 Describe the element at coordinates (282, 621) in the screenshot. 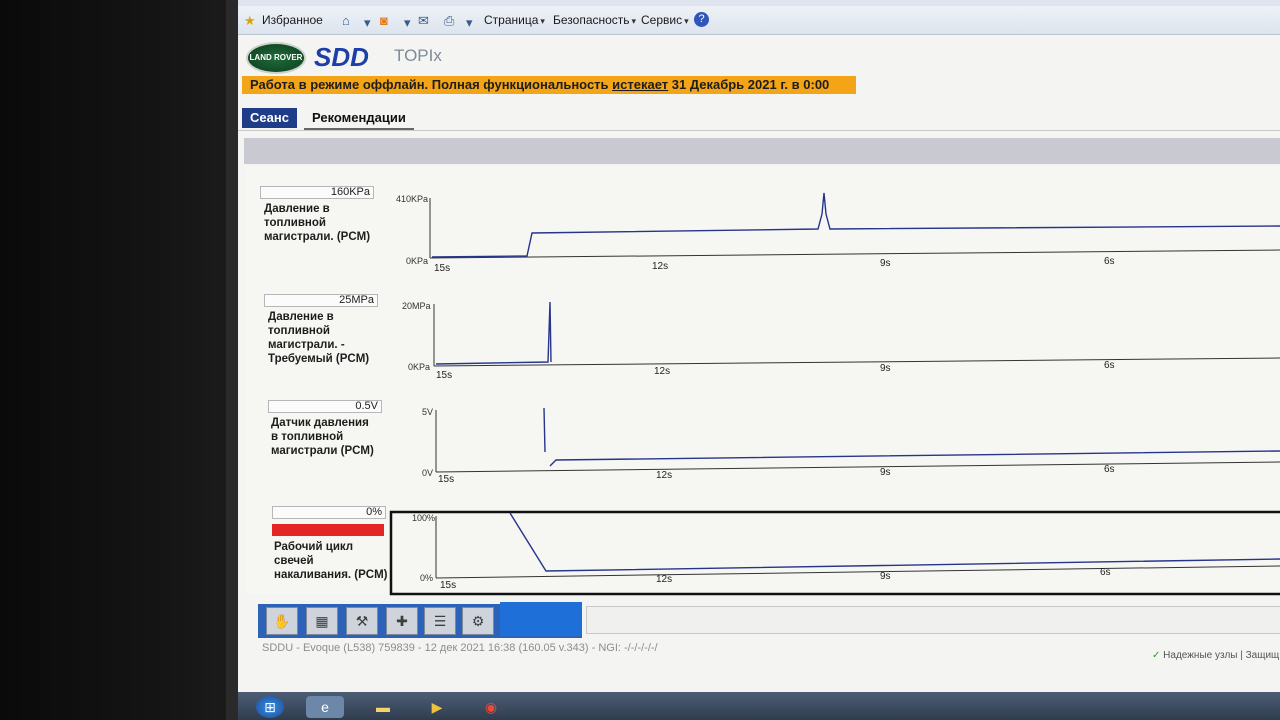

I see `vehicle-select-icon: ✋` at that location.